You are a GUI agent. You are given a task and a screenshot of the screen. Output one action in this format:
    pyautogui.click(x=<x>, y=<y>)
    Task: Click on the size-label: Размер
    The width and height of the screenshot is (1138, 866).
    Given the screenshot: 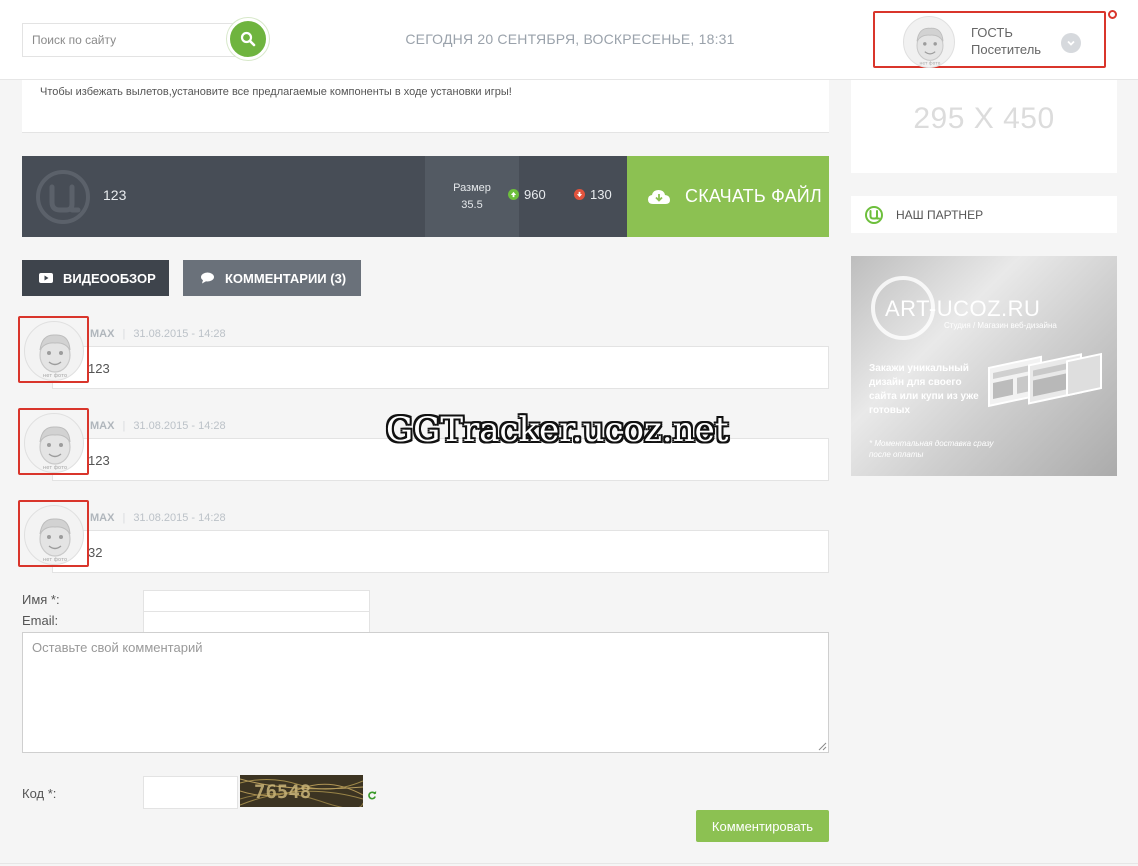 What is the action you would take?
    pyautogui.click(x=472, y=188)
    